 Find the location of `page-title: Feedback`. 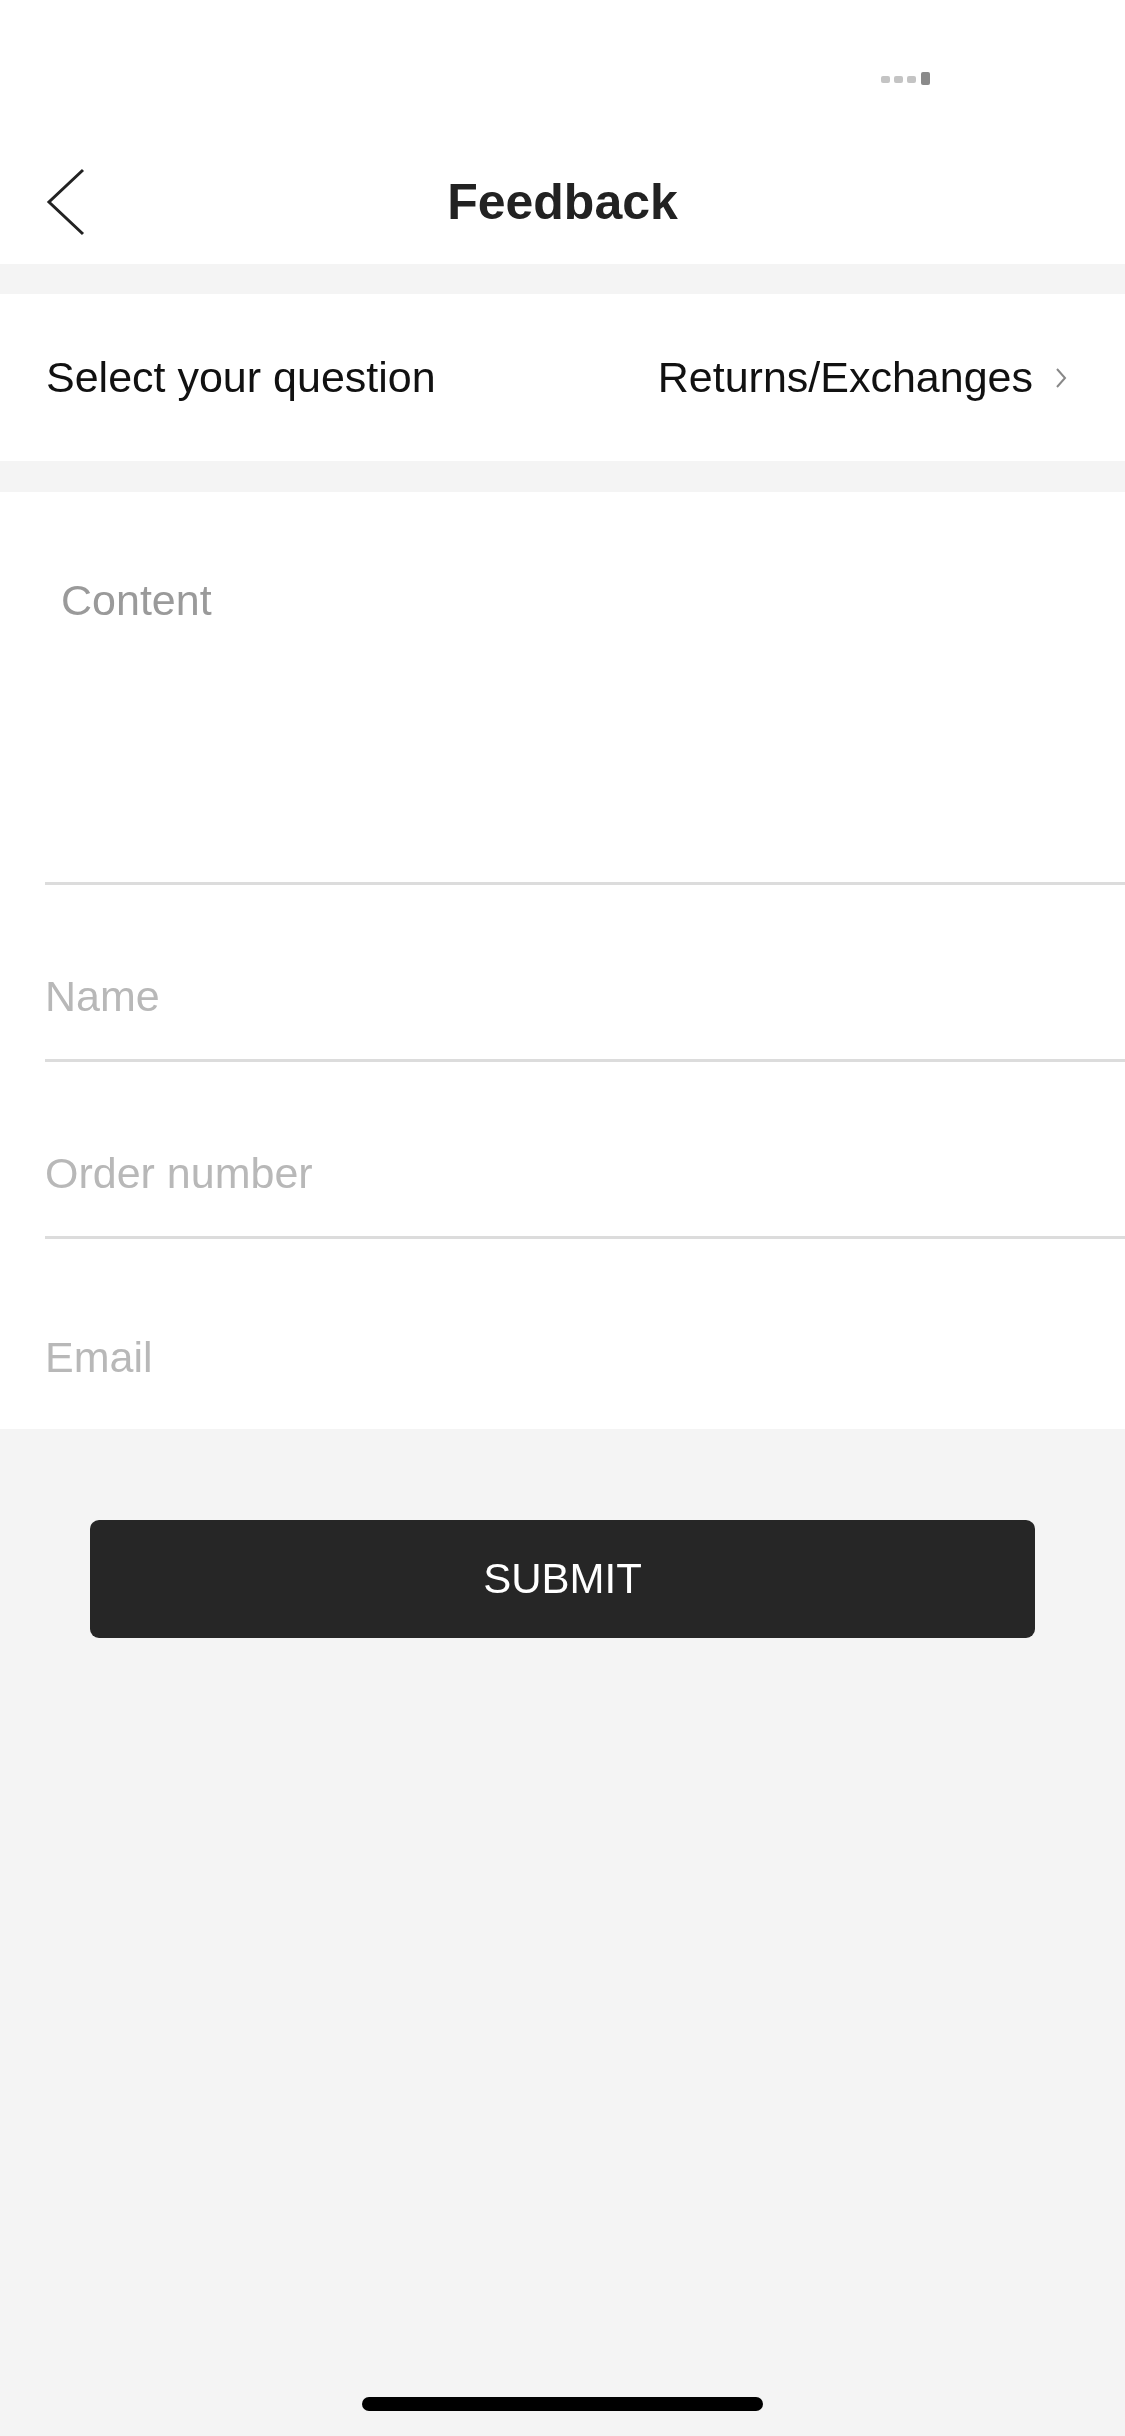

page-title: Feedback is located at coordinates (562, 202).